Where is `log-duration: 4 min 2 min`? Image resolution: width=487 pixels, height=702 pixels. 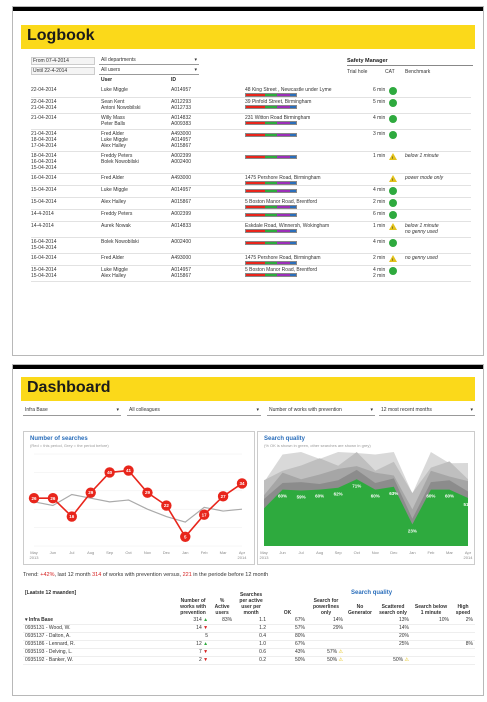 log-duration: 4 min 2 min is located at coordinates (379, 273).